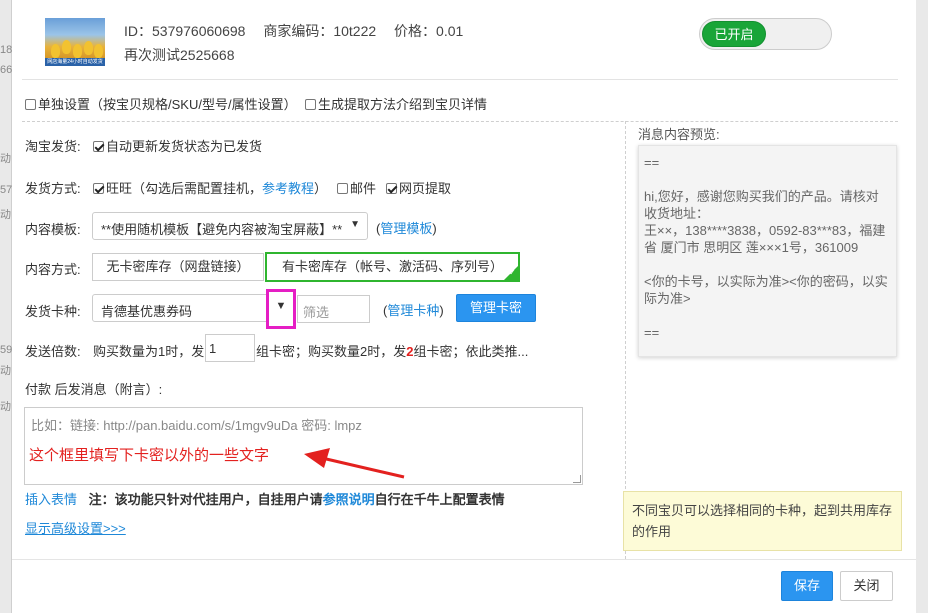 The height and width of the screenshot is (613, 928). Describe the element at coordinates (807, 586) in the screenshot. I see `save-button: 保存` at that location.